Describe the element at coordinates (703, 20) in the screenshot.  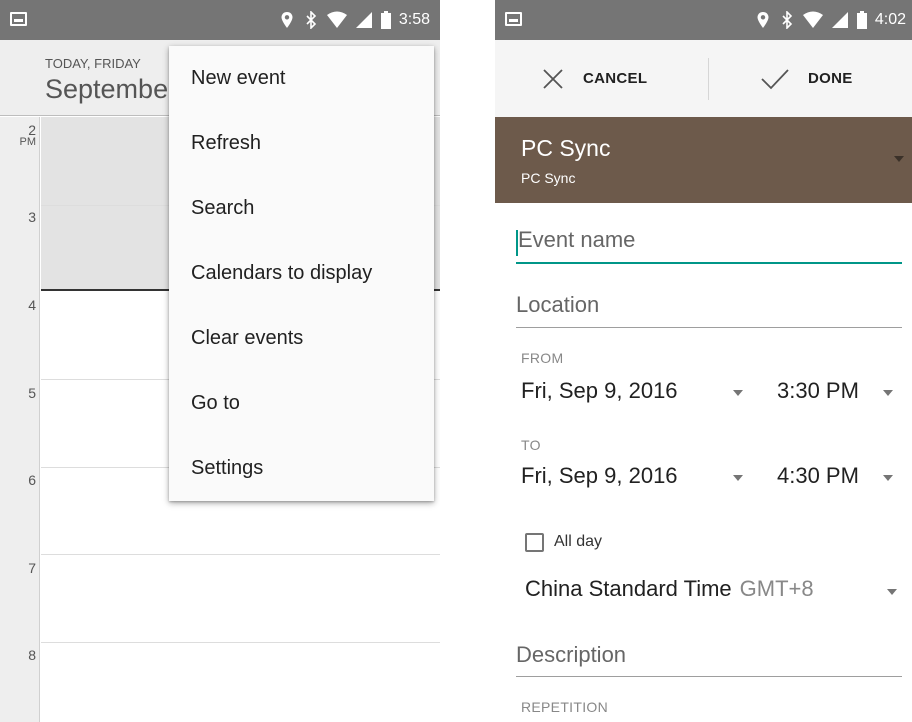
I see `status-bar: 4:02` at that location.